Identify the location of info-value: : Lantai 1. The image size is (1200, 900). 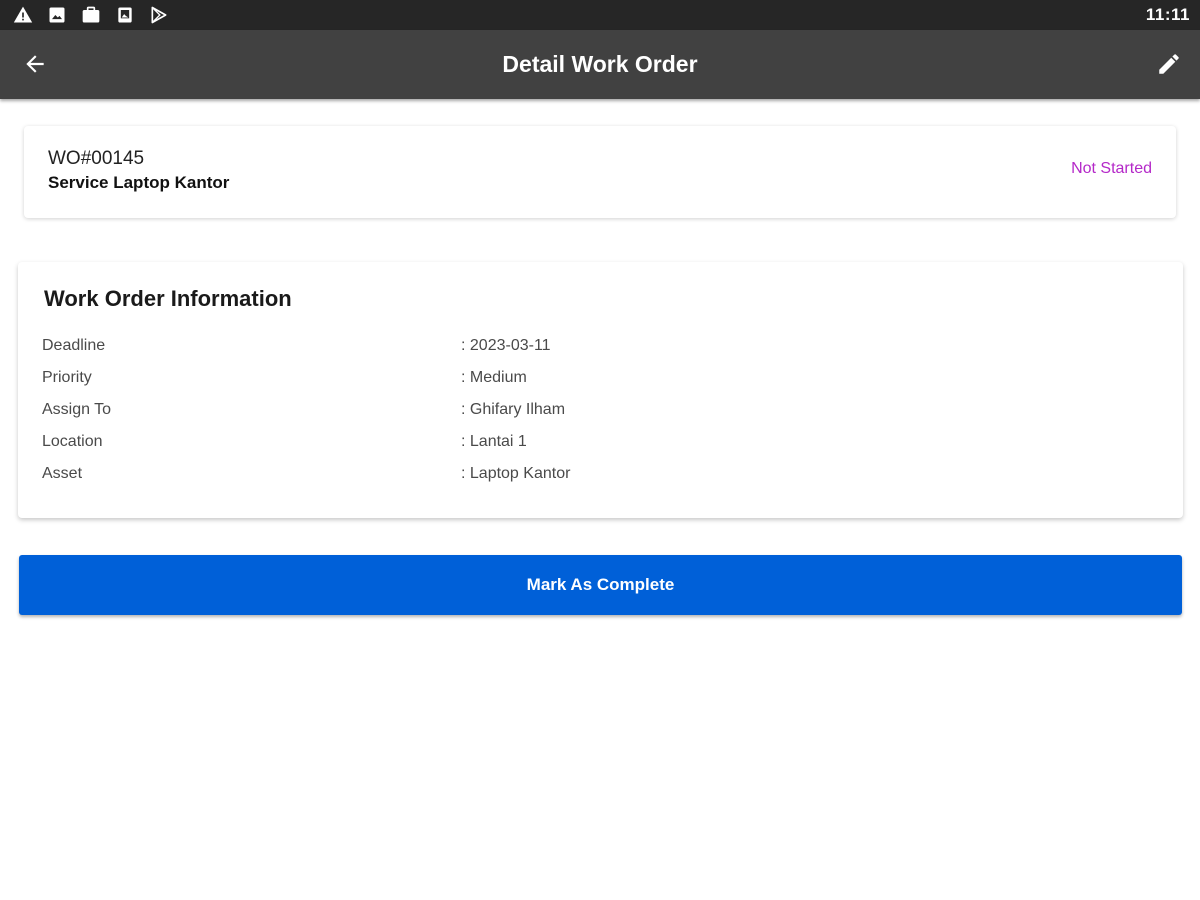
(494, 441).